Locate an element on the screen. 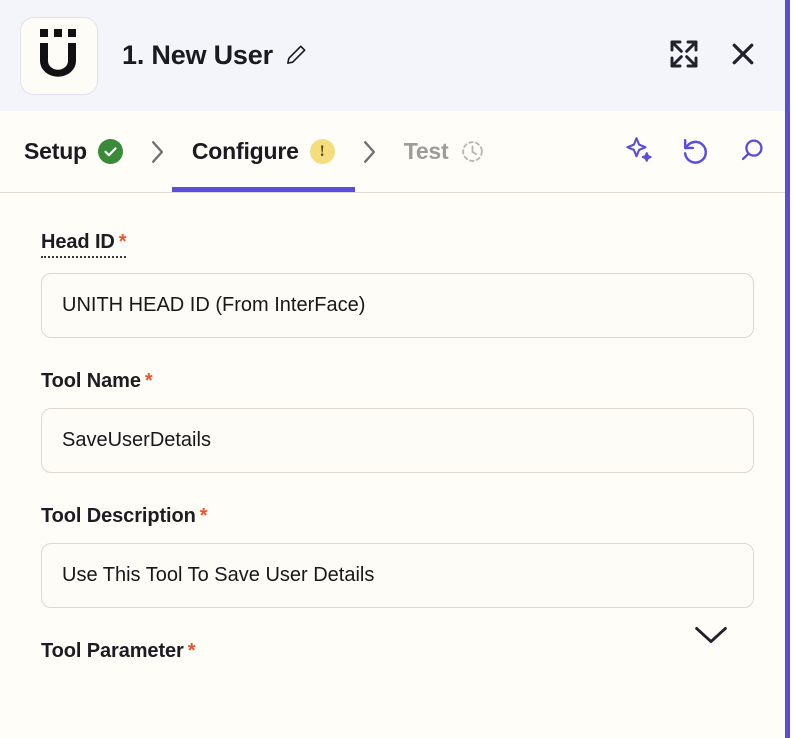 The width and height of the screenshot is (794, 738). chevron-down-icon is located at coordinates (711, 638).